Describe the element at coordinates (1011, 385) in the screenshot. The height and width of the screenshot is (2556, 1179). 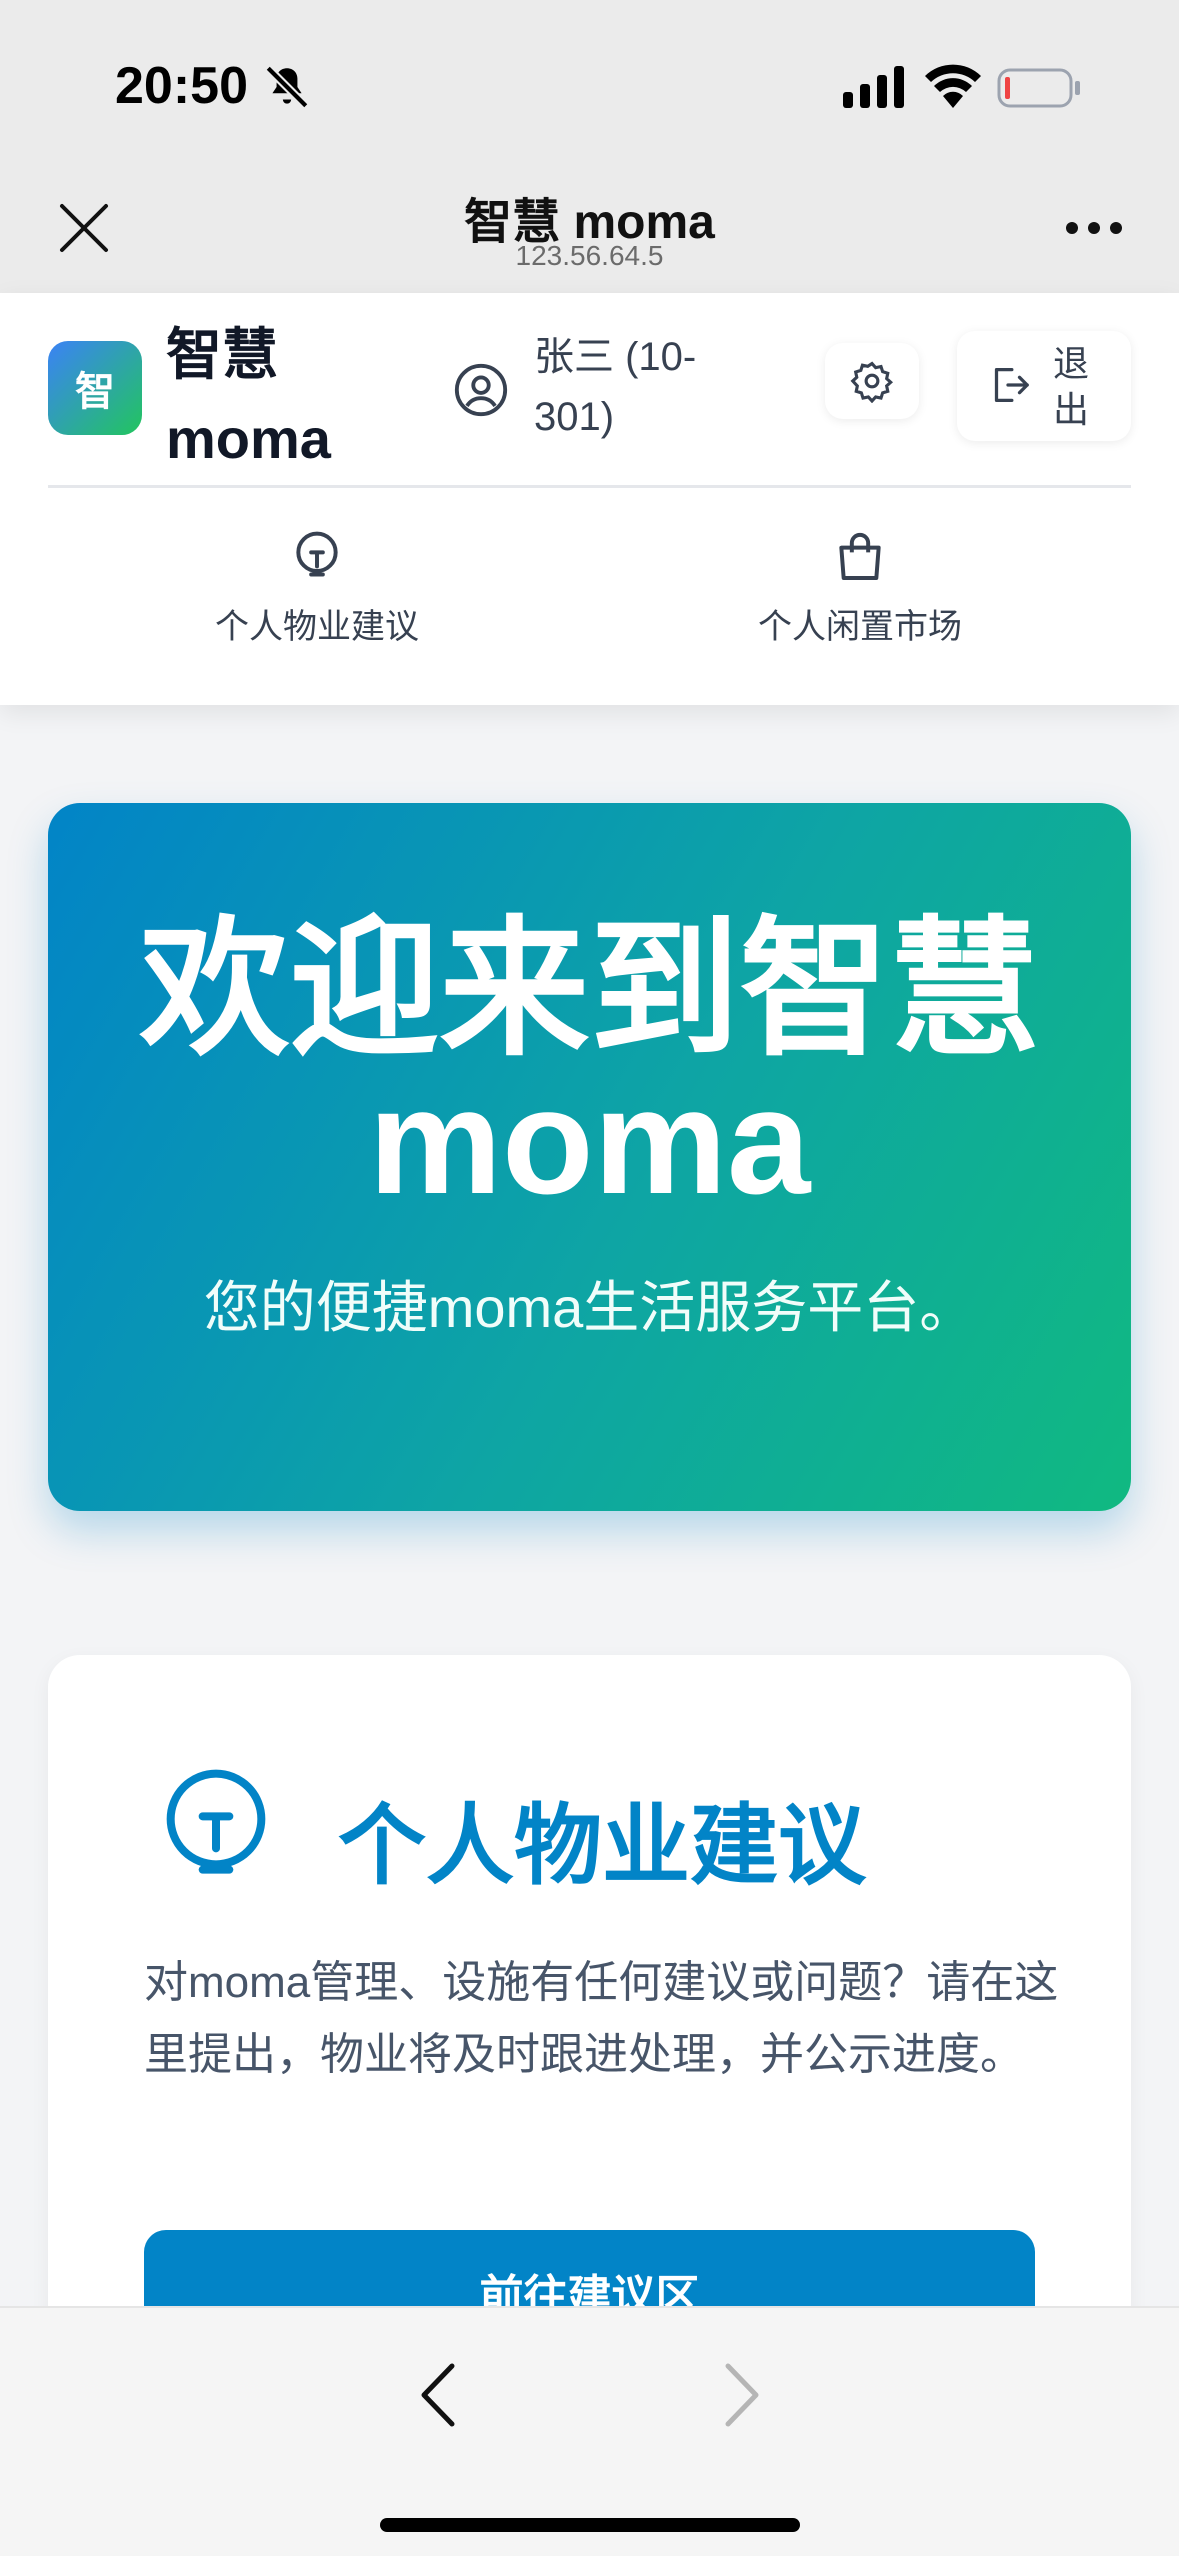
I see `logout-icon` at that location.